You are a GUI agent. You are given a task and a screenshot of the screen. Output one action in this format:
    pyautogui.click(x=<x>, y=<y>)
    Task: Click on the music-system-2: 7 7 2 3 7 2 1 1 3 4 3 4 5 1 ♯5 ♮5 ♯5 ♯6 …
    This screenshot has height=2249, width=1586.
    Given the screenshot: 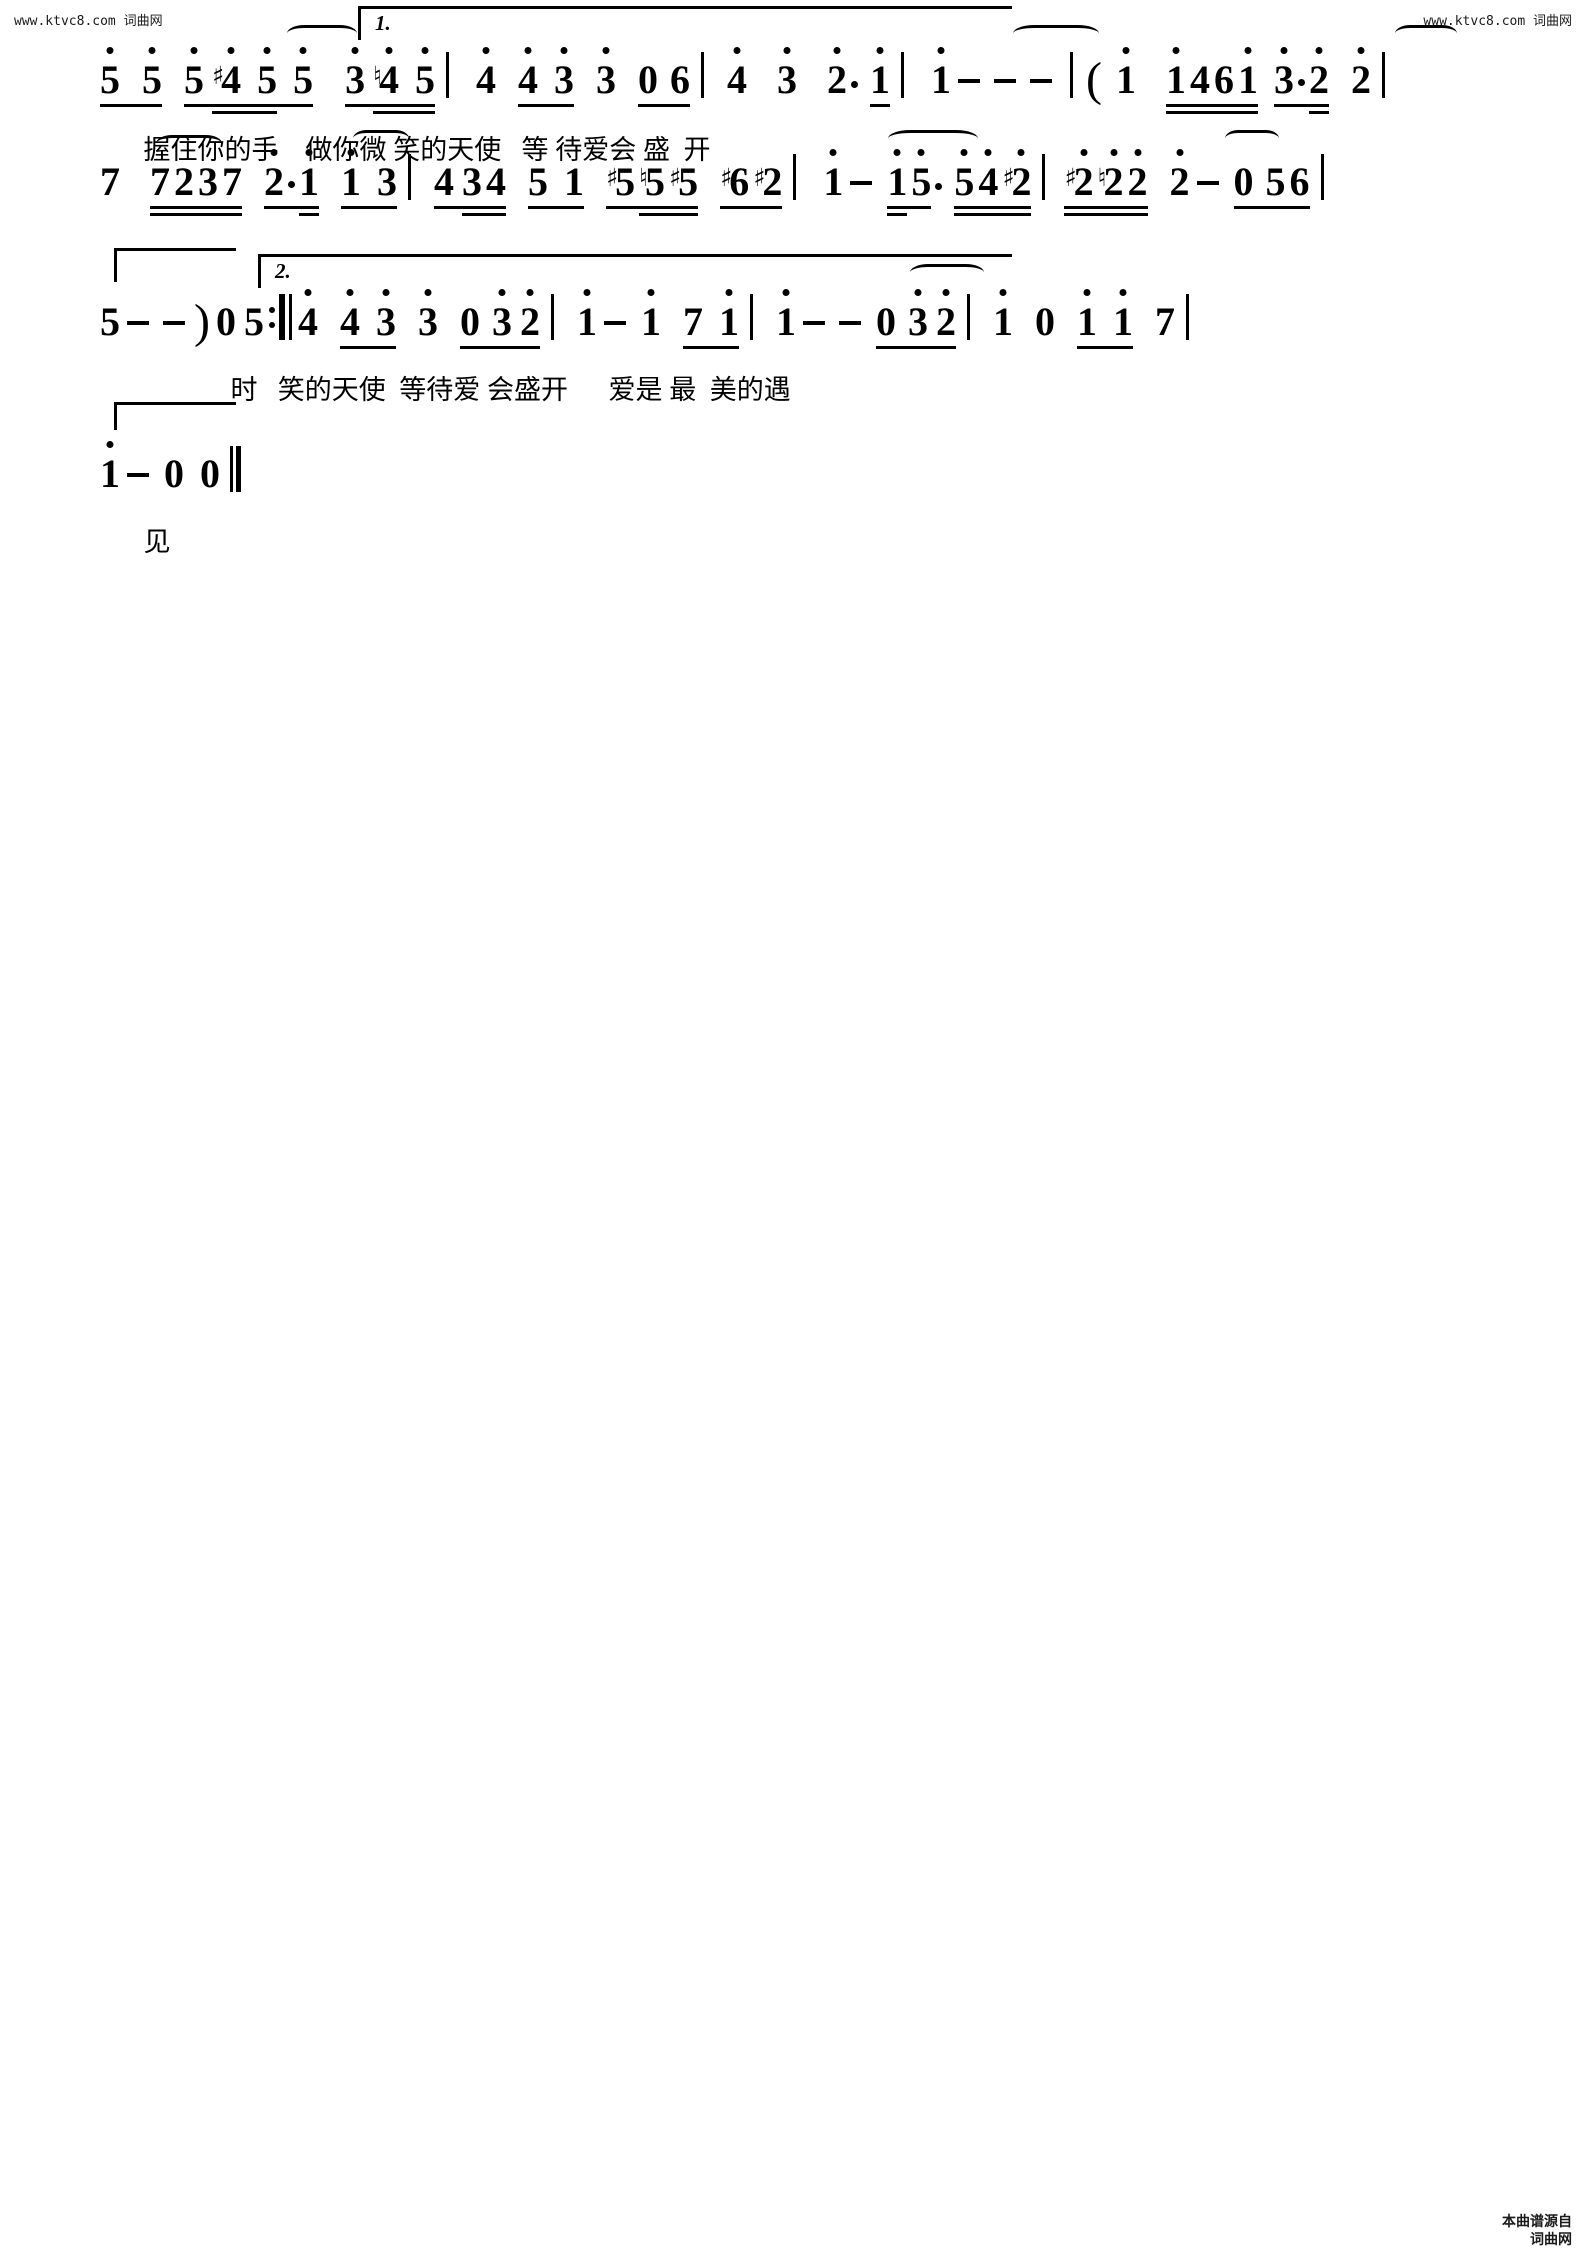 What is the action you would take?
    pyautogui.click(x=793, y=190)
    